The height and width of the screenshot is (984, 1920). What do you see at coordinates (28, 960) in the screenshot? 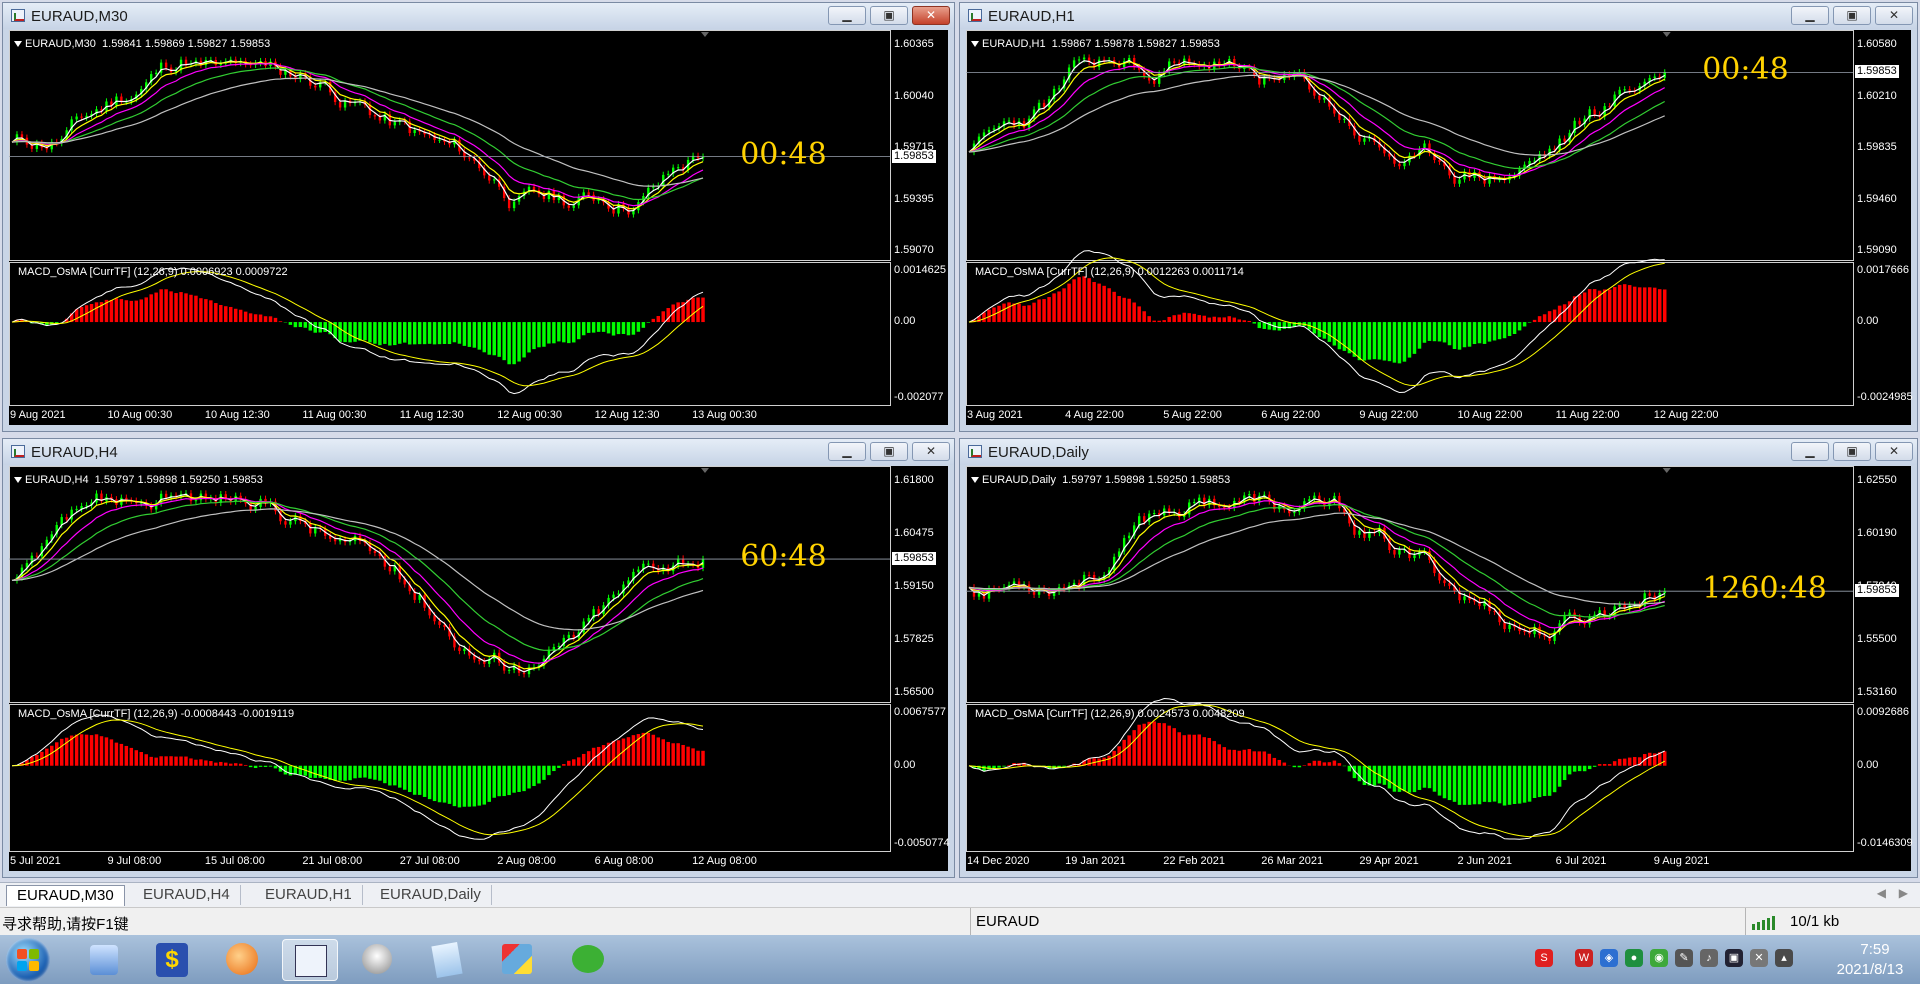
I see `start-button` at bounding box center [28, 960].